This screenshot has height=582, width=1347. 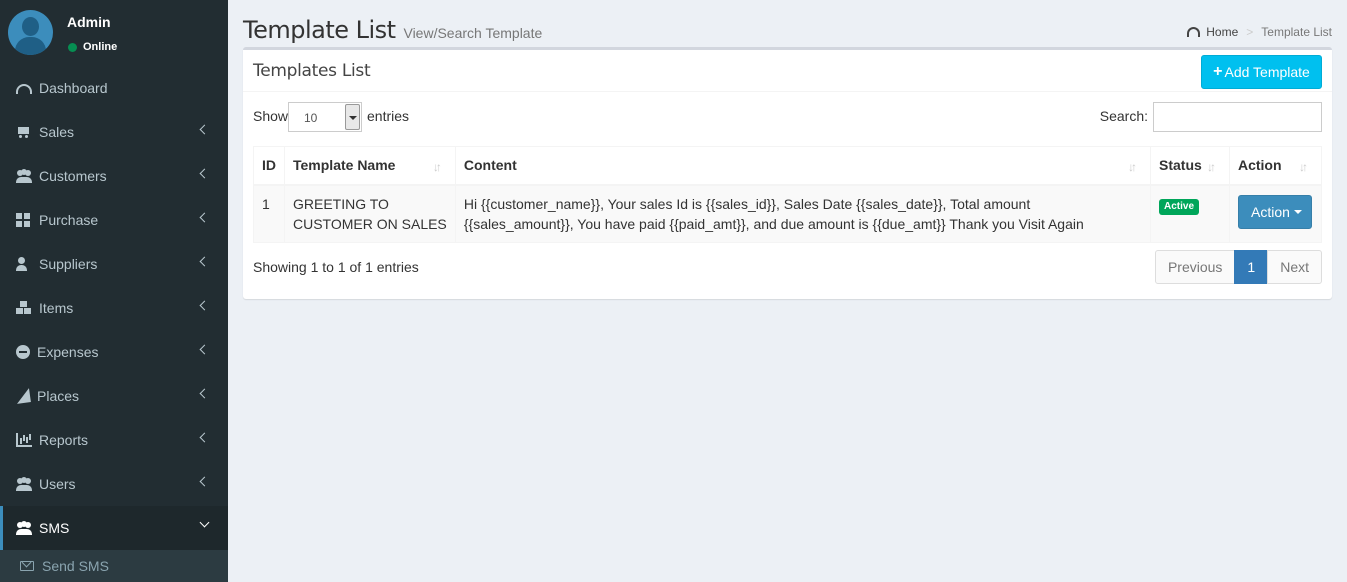 What do you see at coordinates (68, 352) in the screenshot?
I see `sidebar-item-label: Expenses` at bounding box center [68, 352].